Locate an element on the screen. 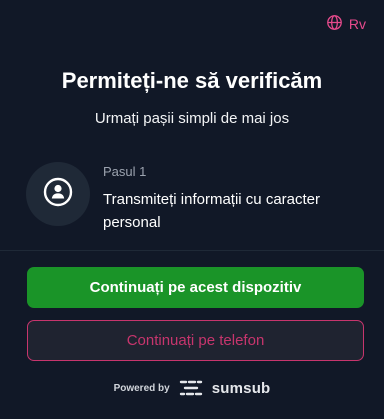  step-icon-badge is located at coordinates (58, 194).